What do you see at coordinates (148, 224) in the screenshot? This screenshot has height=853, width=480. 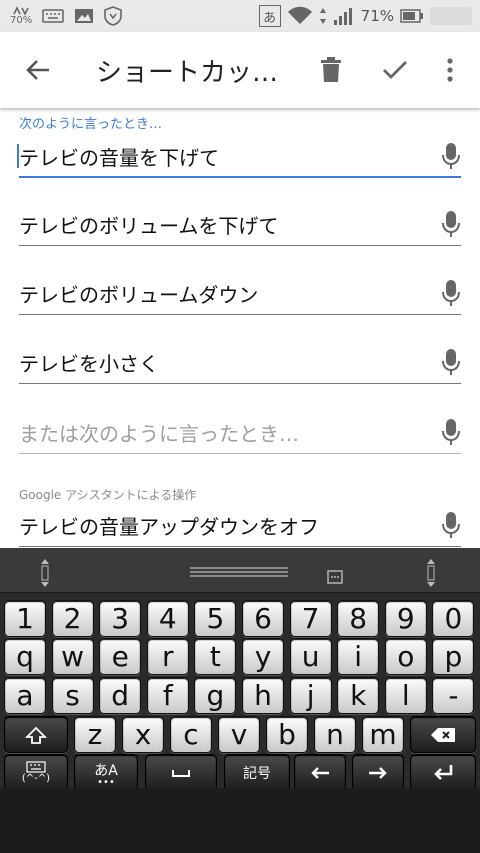 I see `phrase-text: テレビのボリュームを下げて` at bounding box center [148, 224].